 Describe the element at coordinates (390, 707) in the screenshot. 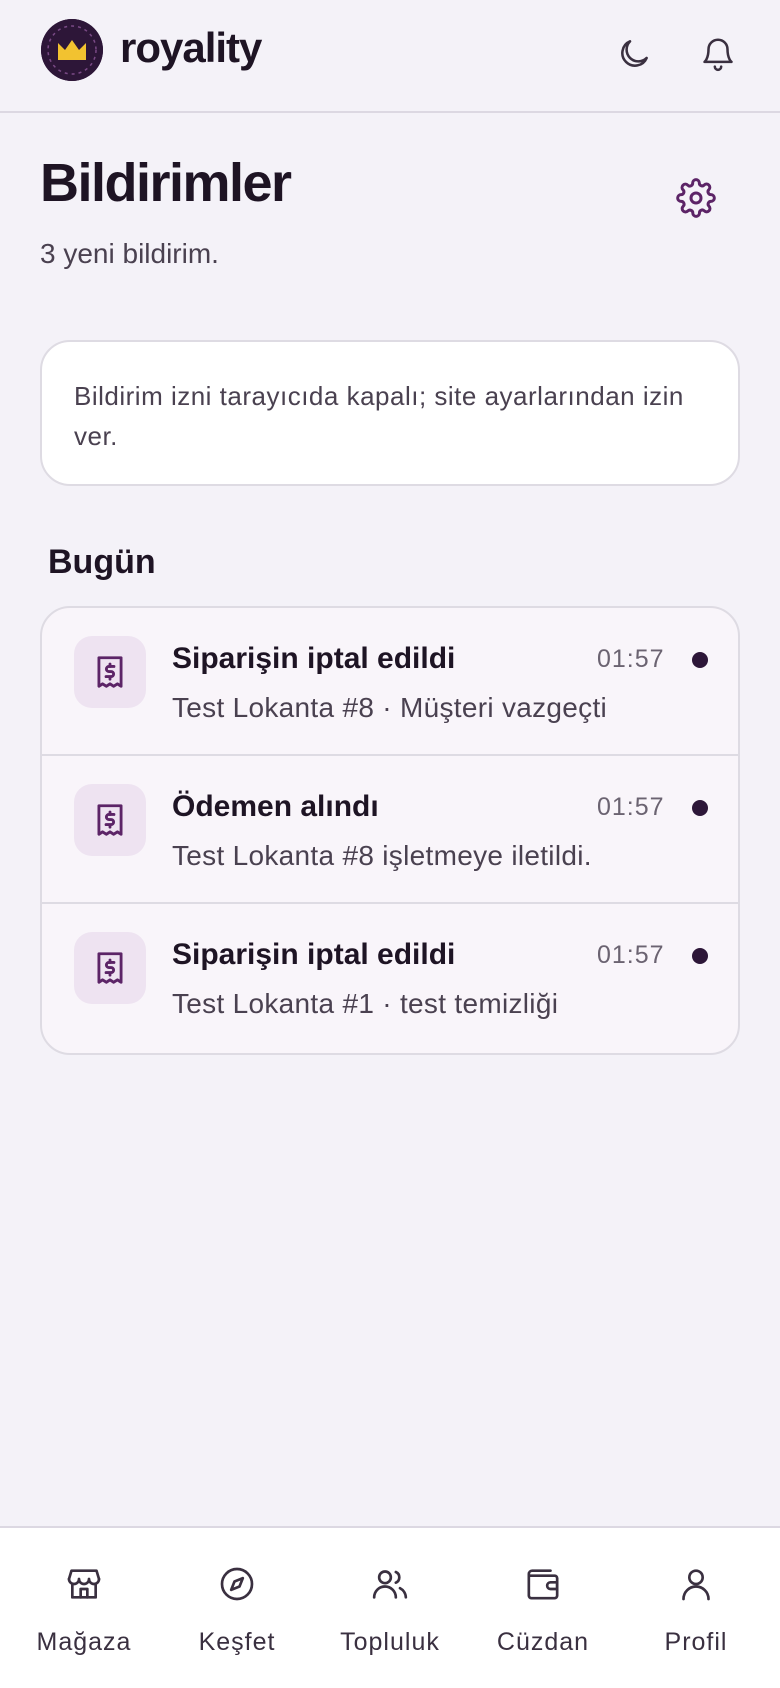

I see `notification-body: Test Lokanta #8 · Müşteri vazgeçti` at that location.